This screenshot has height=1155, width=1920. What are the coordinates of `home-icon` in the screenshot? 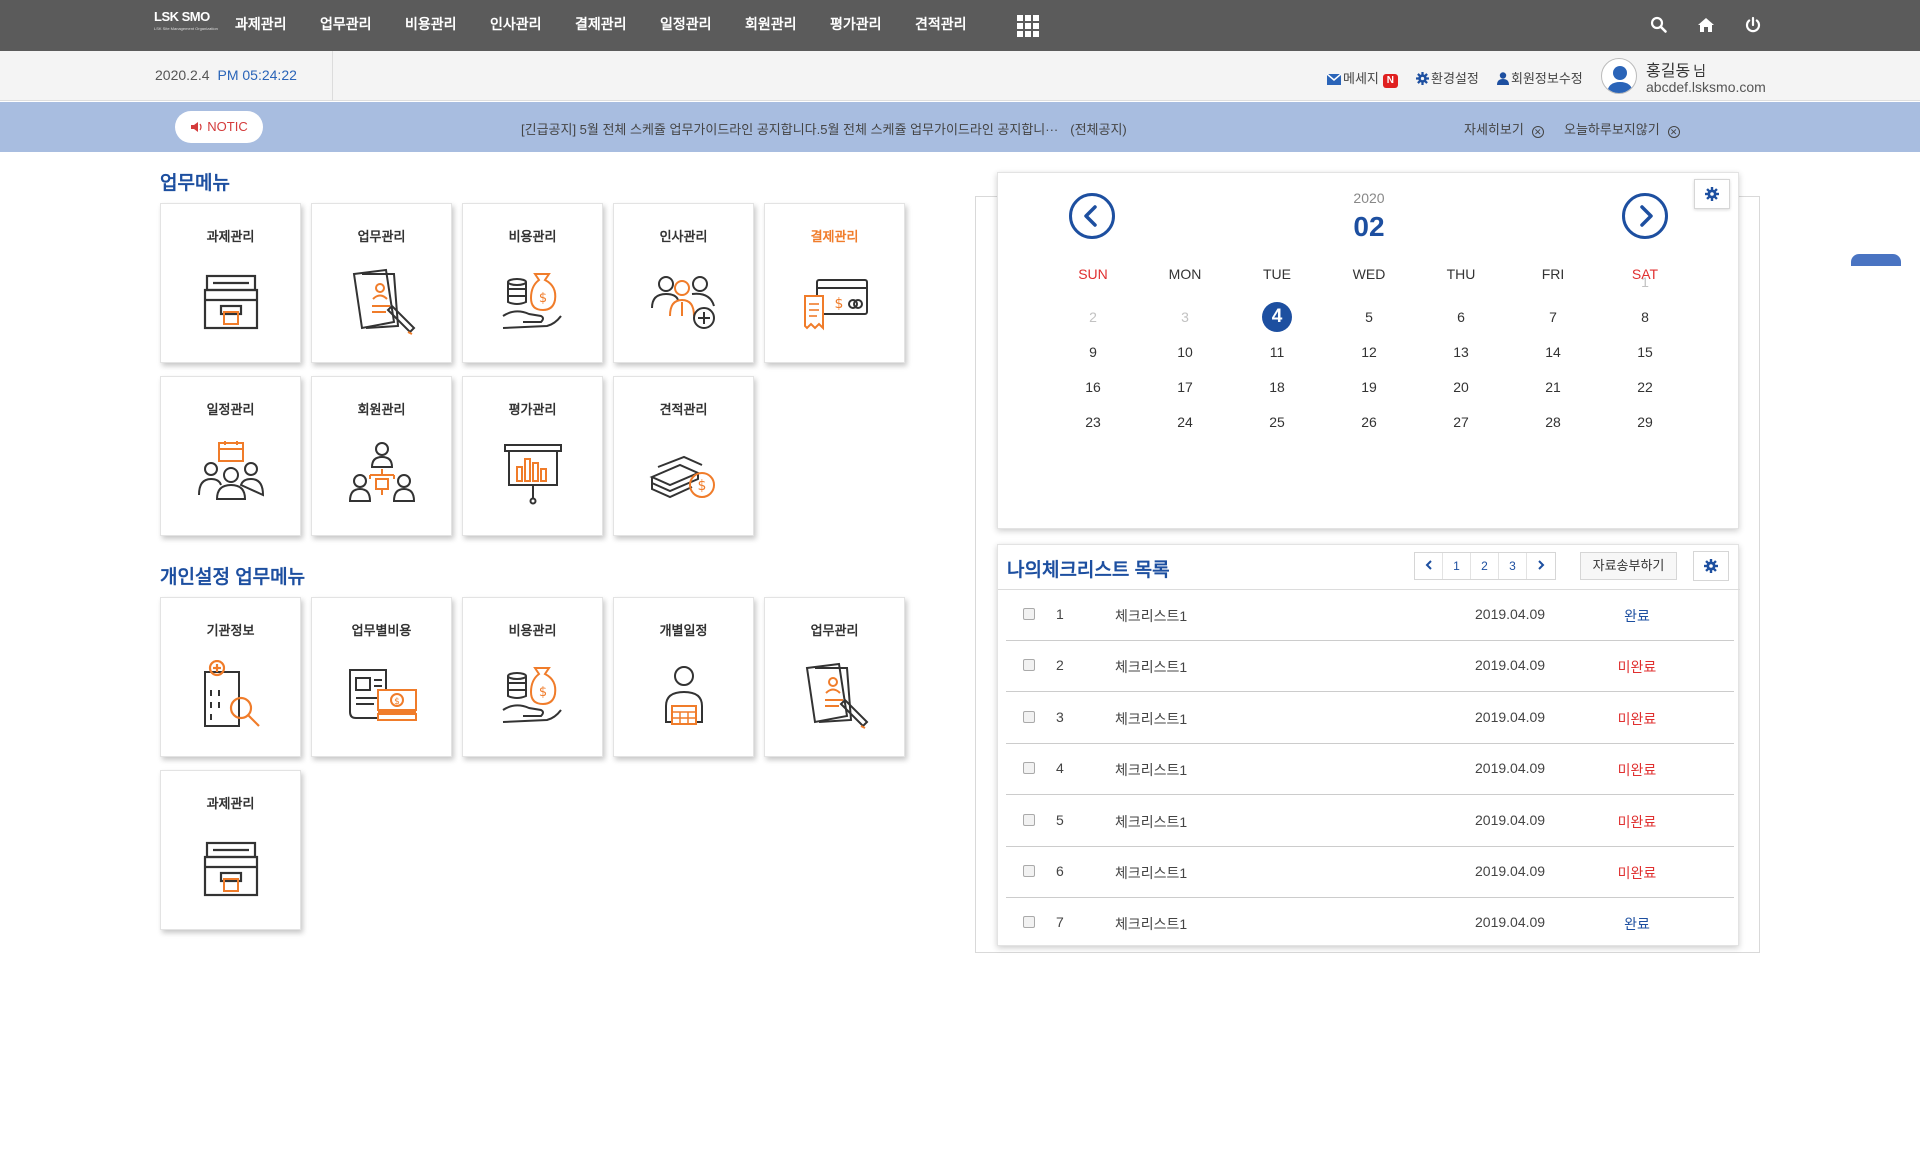 It's located at (1706, 25).